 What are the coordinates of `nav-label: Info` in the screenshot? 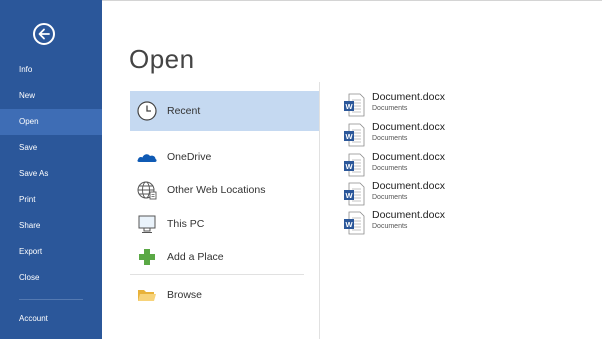 It's located at (26, 69).